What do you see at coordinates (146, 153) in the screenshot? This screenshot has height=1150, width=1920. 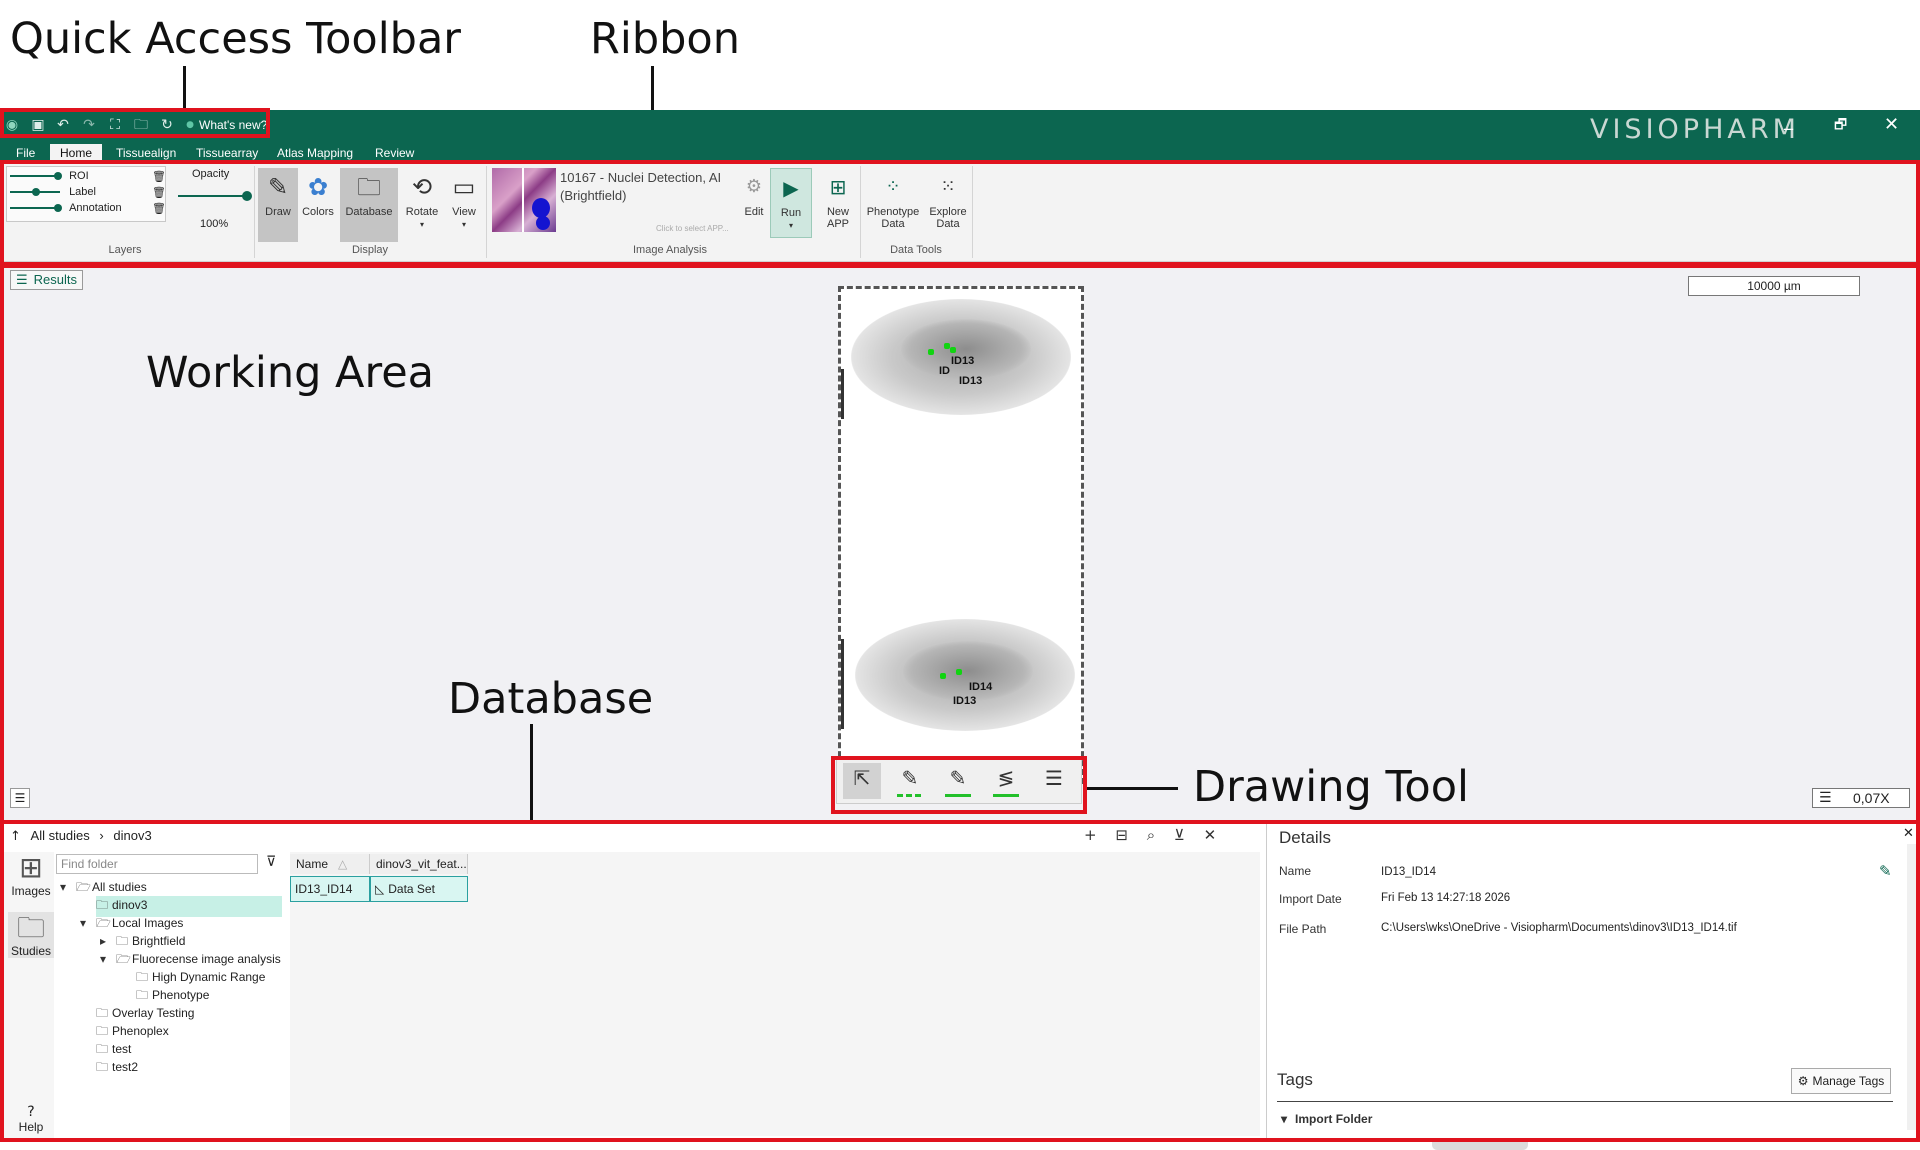 I see `tab-tissuealign: Tissuealign` at bounding box center [146, 153].